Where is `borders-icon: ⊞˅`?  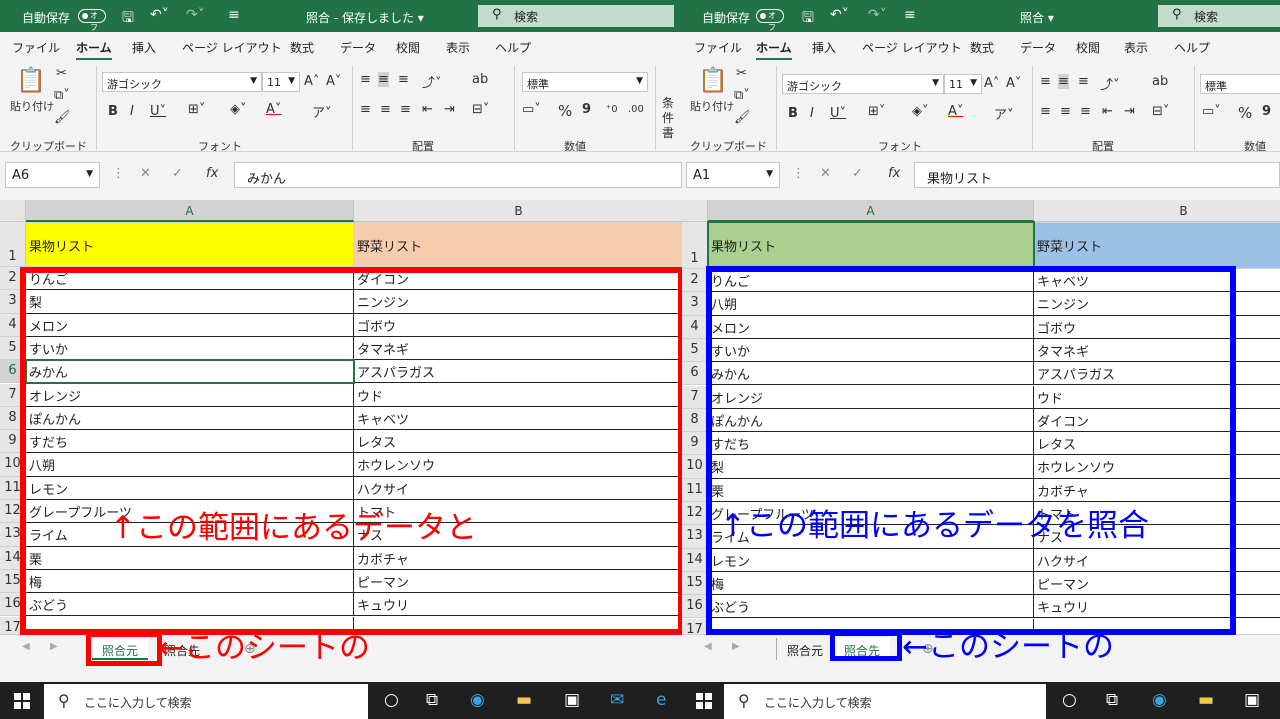 borders-icon: ⊞˅ is located at coordinates (876, 111).